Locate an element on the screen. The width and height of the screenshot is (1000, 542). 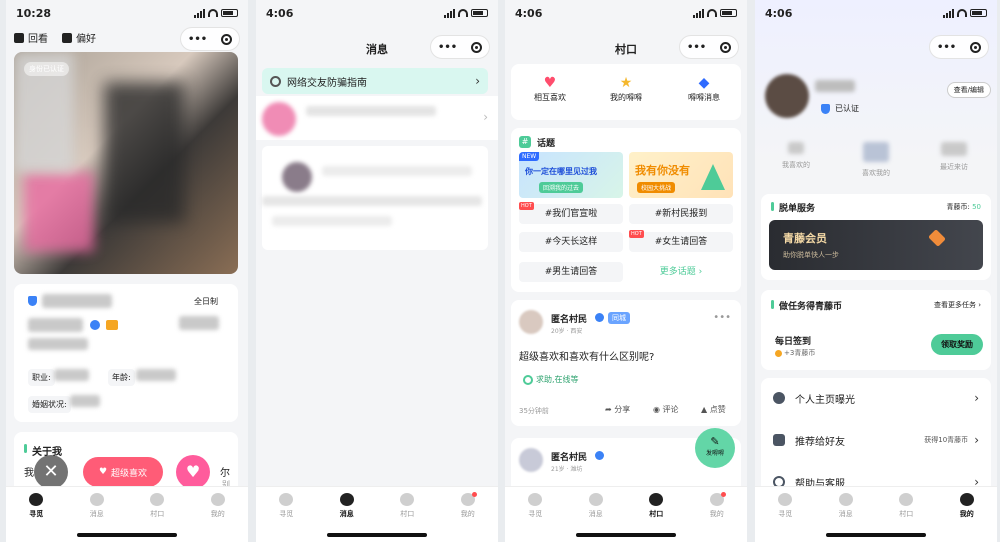
preference-button: 偏好 is located at coordinates (79, 37).